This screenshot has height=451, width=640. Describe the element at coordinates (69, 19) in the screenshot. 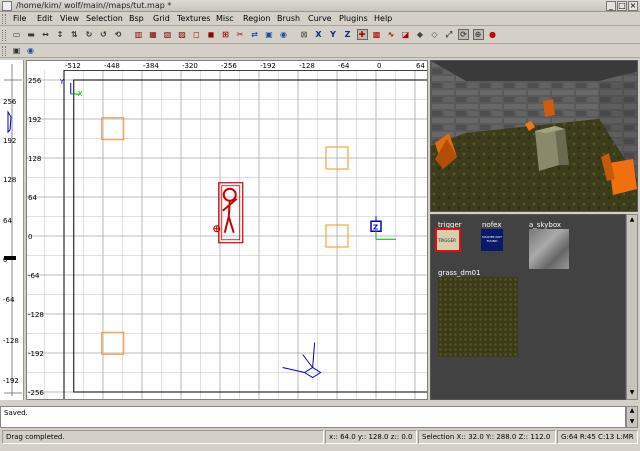

I see `menu-view: View` at that location.